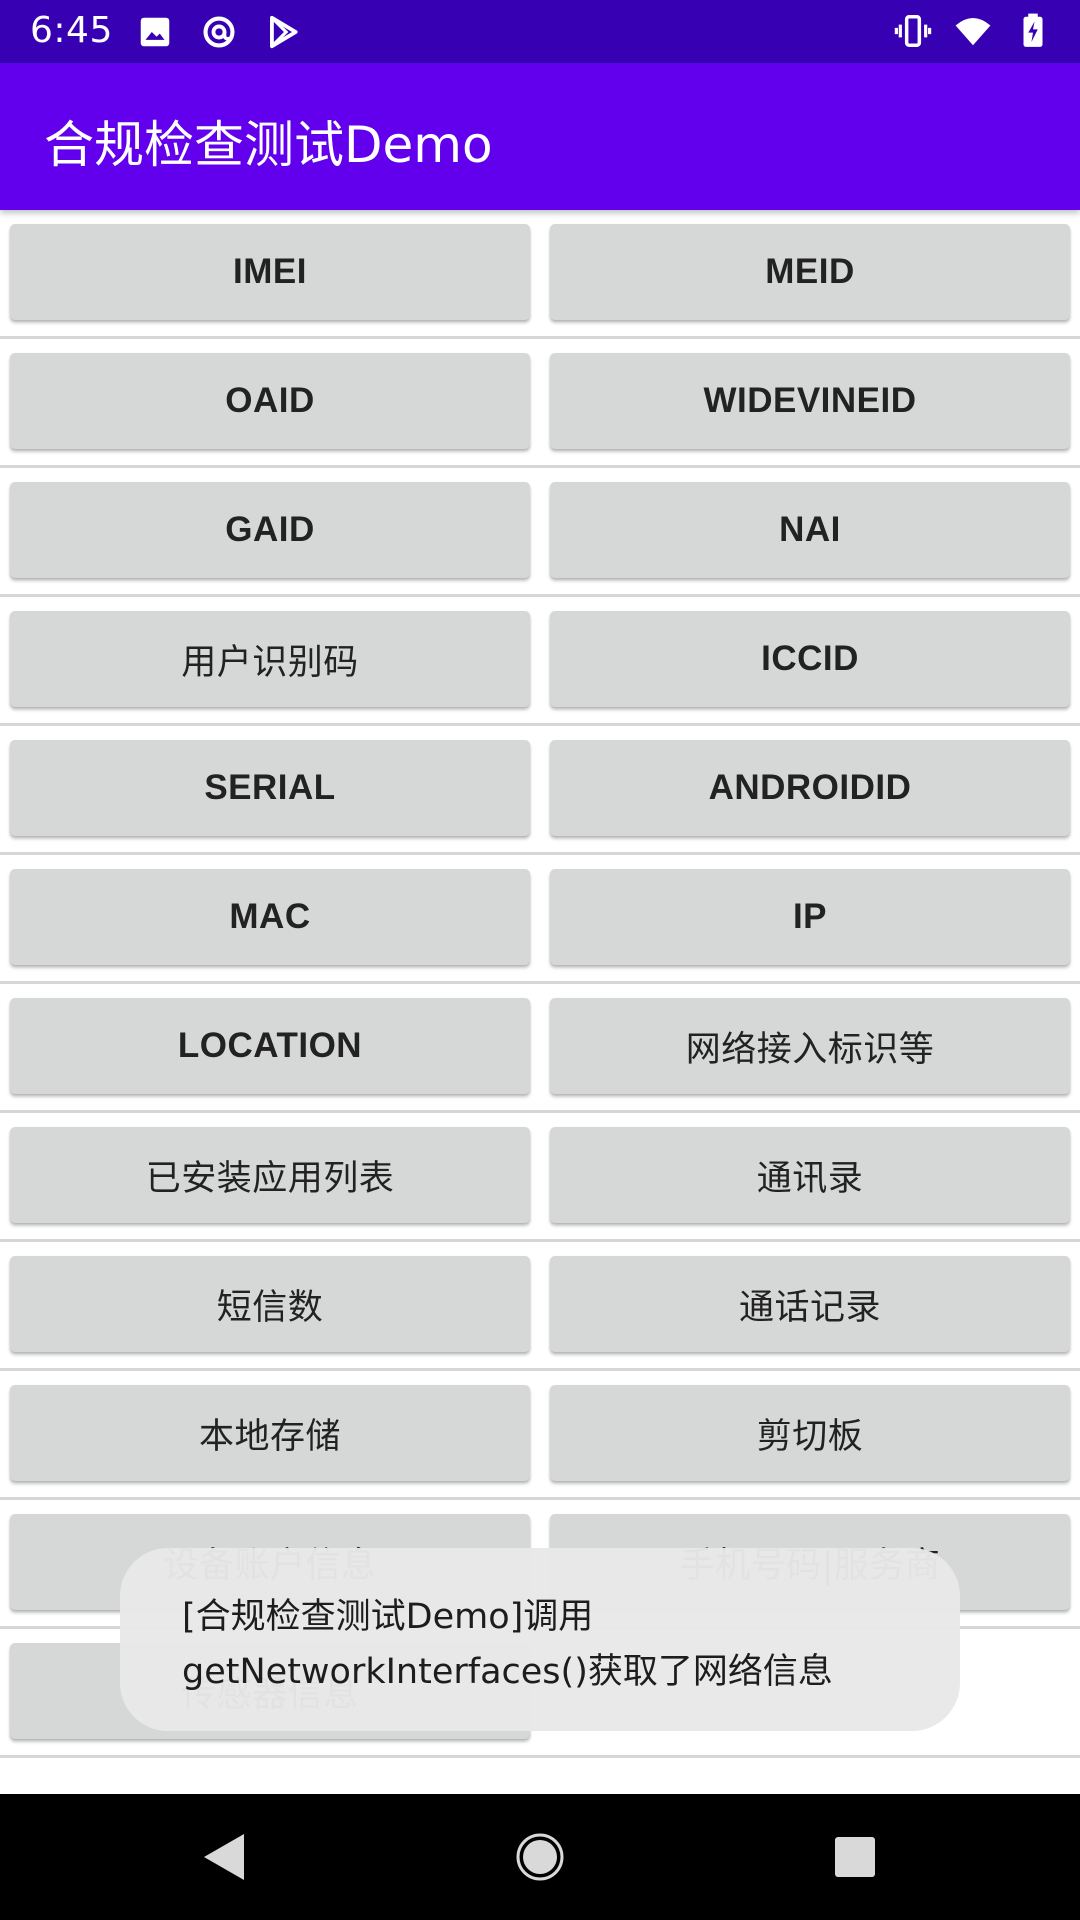  What do you see at coordinates (284, 32) in the screenshot?
I see `play-store-icon` at bounding box center [284, 32].